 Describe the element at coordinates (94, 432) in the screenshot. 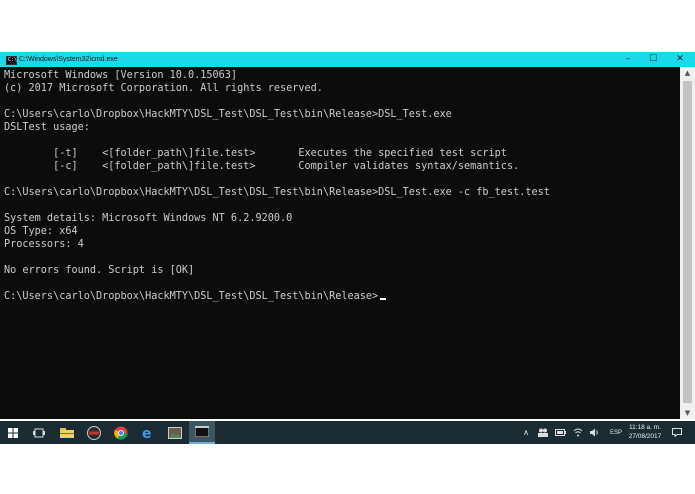

I see `media-player-icon` at that location.